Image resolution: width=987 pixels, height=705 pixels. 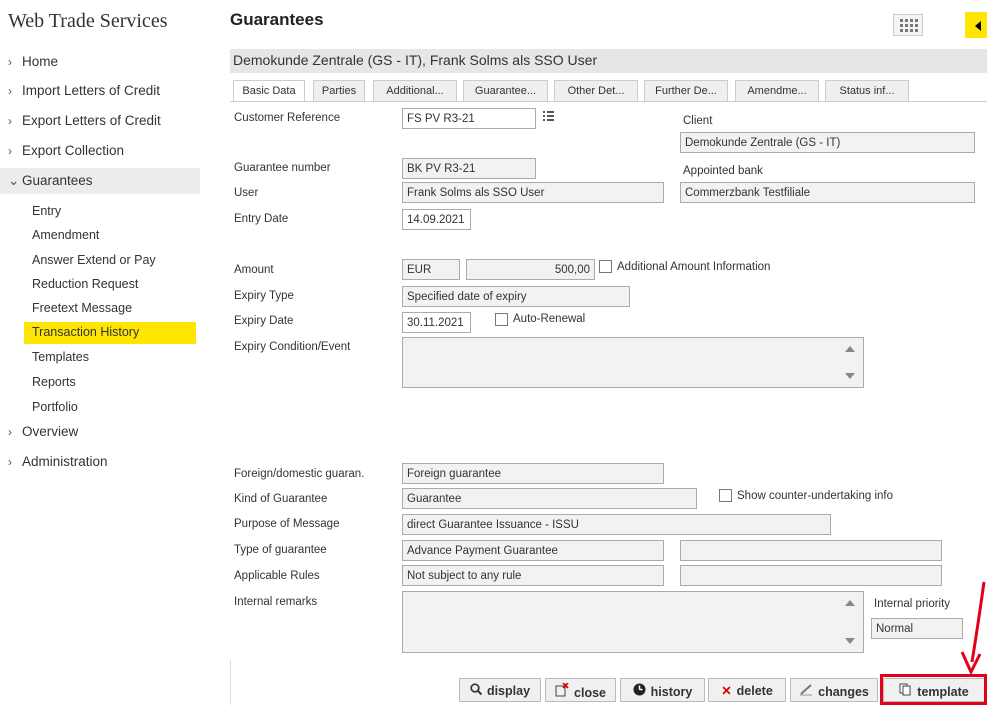 What do you see at coordinates (806, 691) in the screenshot?
I see `changes-icon` at bounding box center [806, 691].